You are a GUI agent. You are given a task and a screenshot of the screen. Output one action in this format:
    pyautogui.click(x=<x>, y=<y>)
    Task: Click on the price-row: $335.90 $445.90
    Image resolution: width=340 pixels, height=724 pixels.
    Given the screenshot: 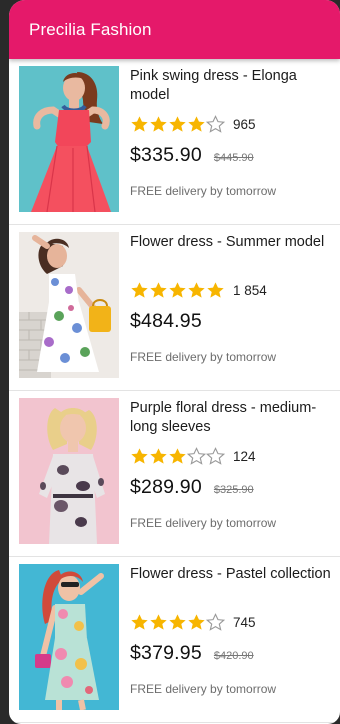 What is the action you would take?
    pyautogui.click(x=232, y=157)
    